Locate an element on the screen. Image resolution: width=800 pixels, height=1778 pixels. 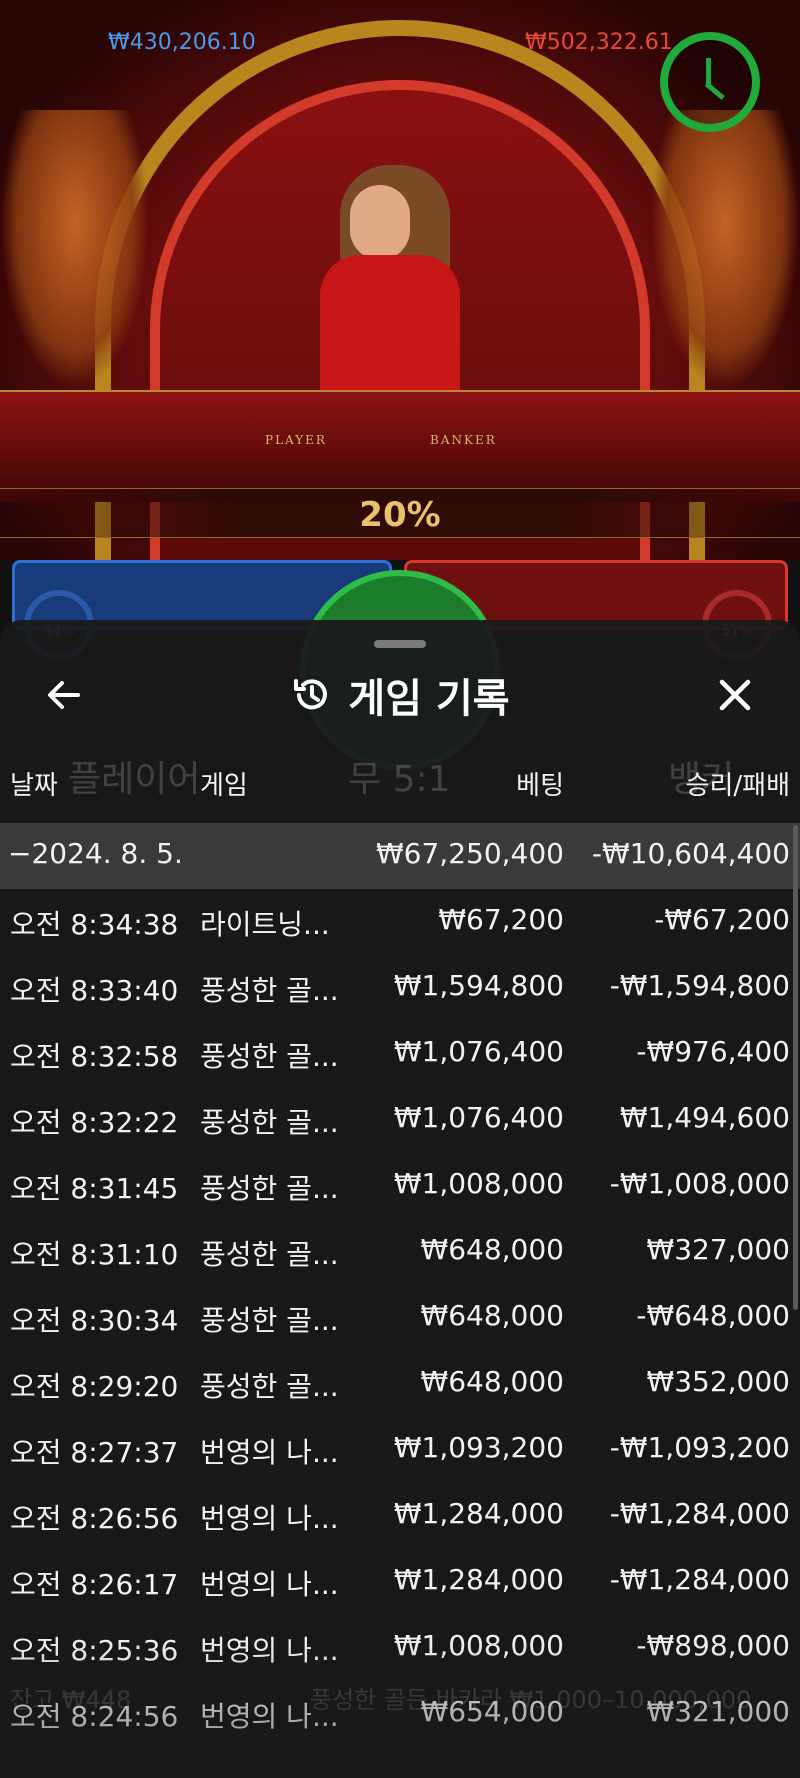
table-row: 오전 8:27:37 번영의 나... ₩1,093,200 -₩1,093,200 is located at coordinates (400, 1450).